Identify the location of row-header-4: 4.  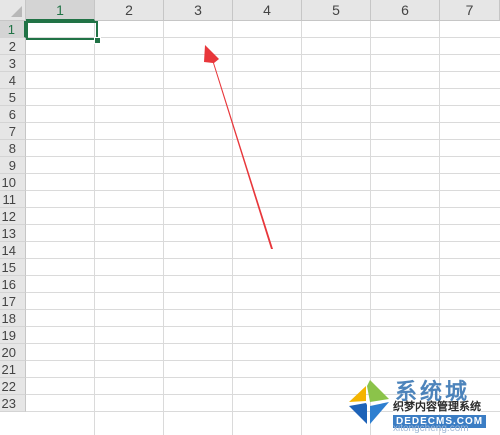
(13, 80).